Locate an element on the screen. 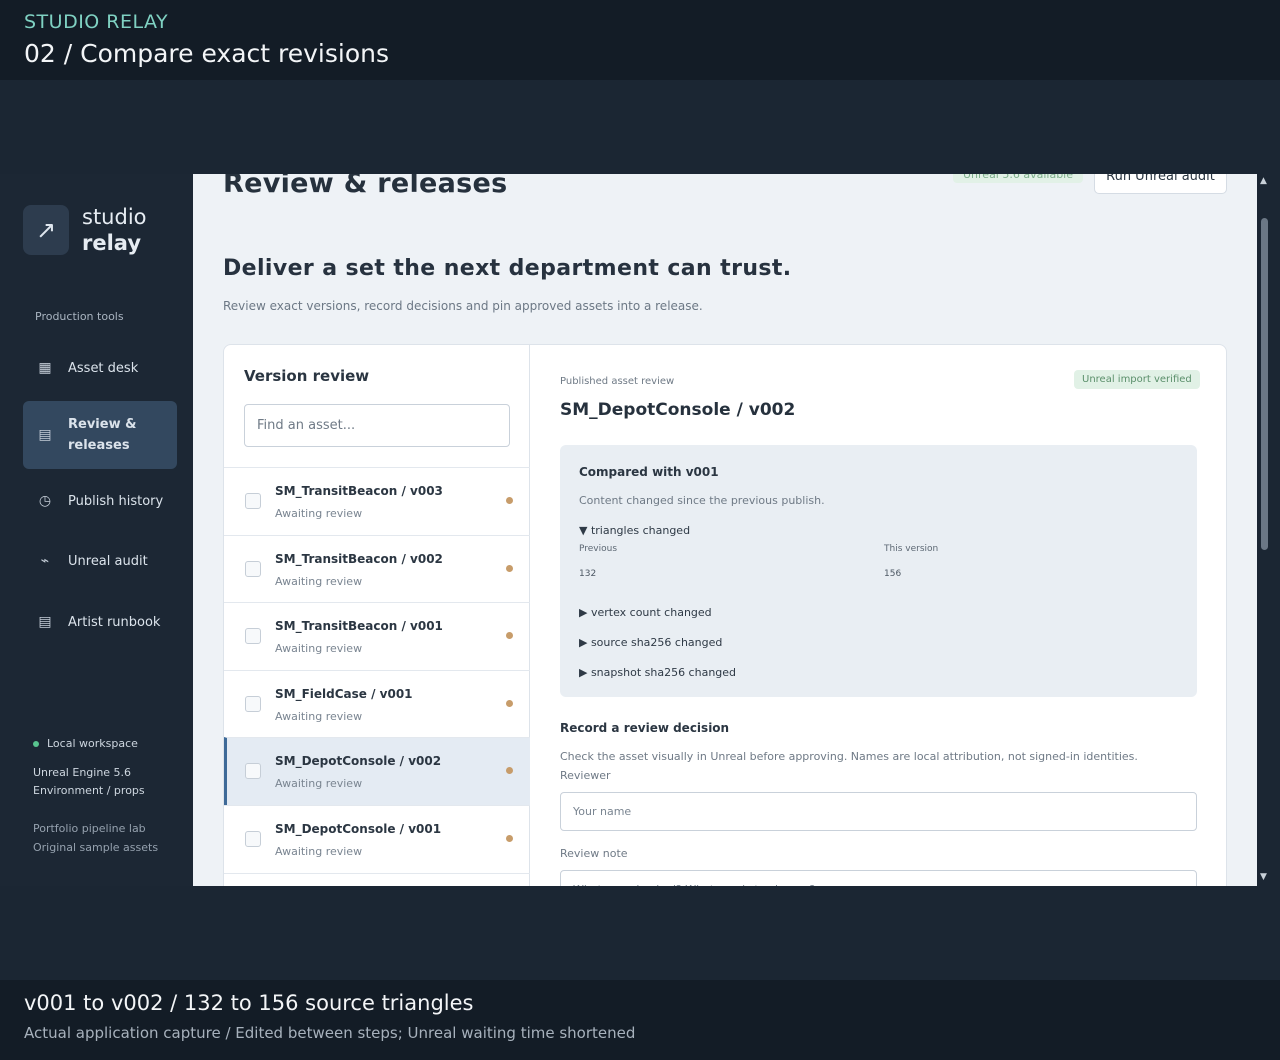 This screenshot has height=1060, width=1280. logo-line1: studio is located at coordinates (114, 217).